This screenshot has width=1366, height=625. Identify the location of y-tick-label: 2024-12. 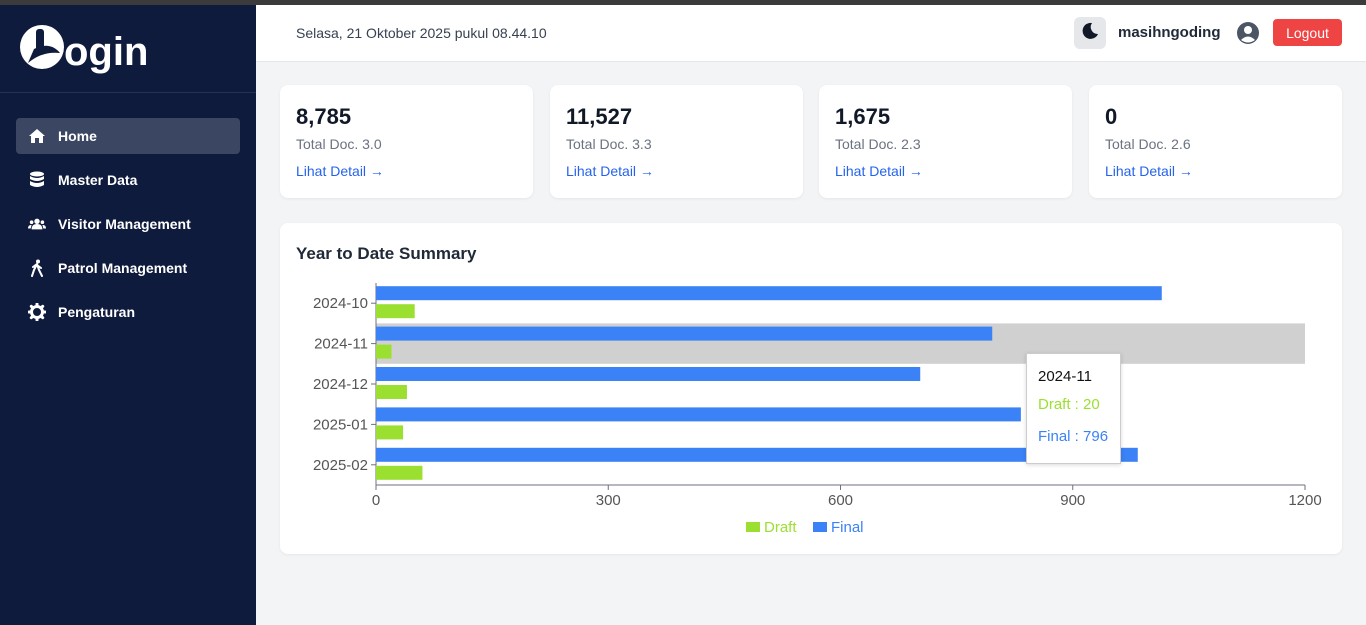
(340, 384).